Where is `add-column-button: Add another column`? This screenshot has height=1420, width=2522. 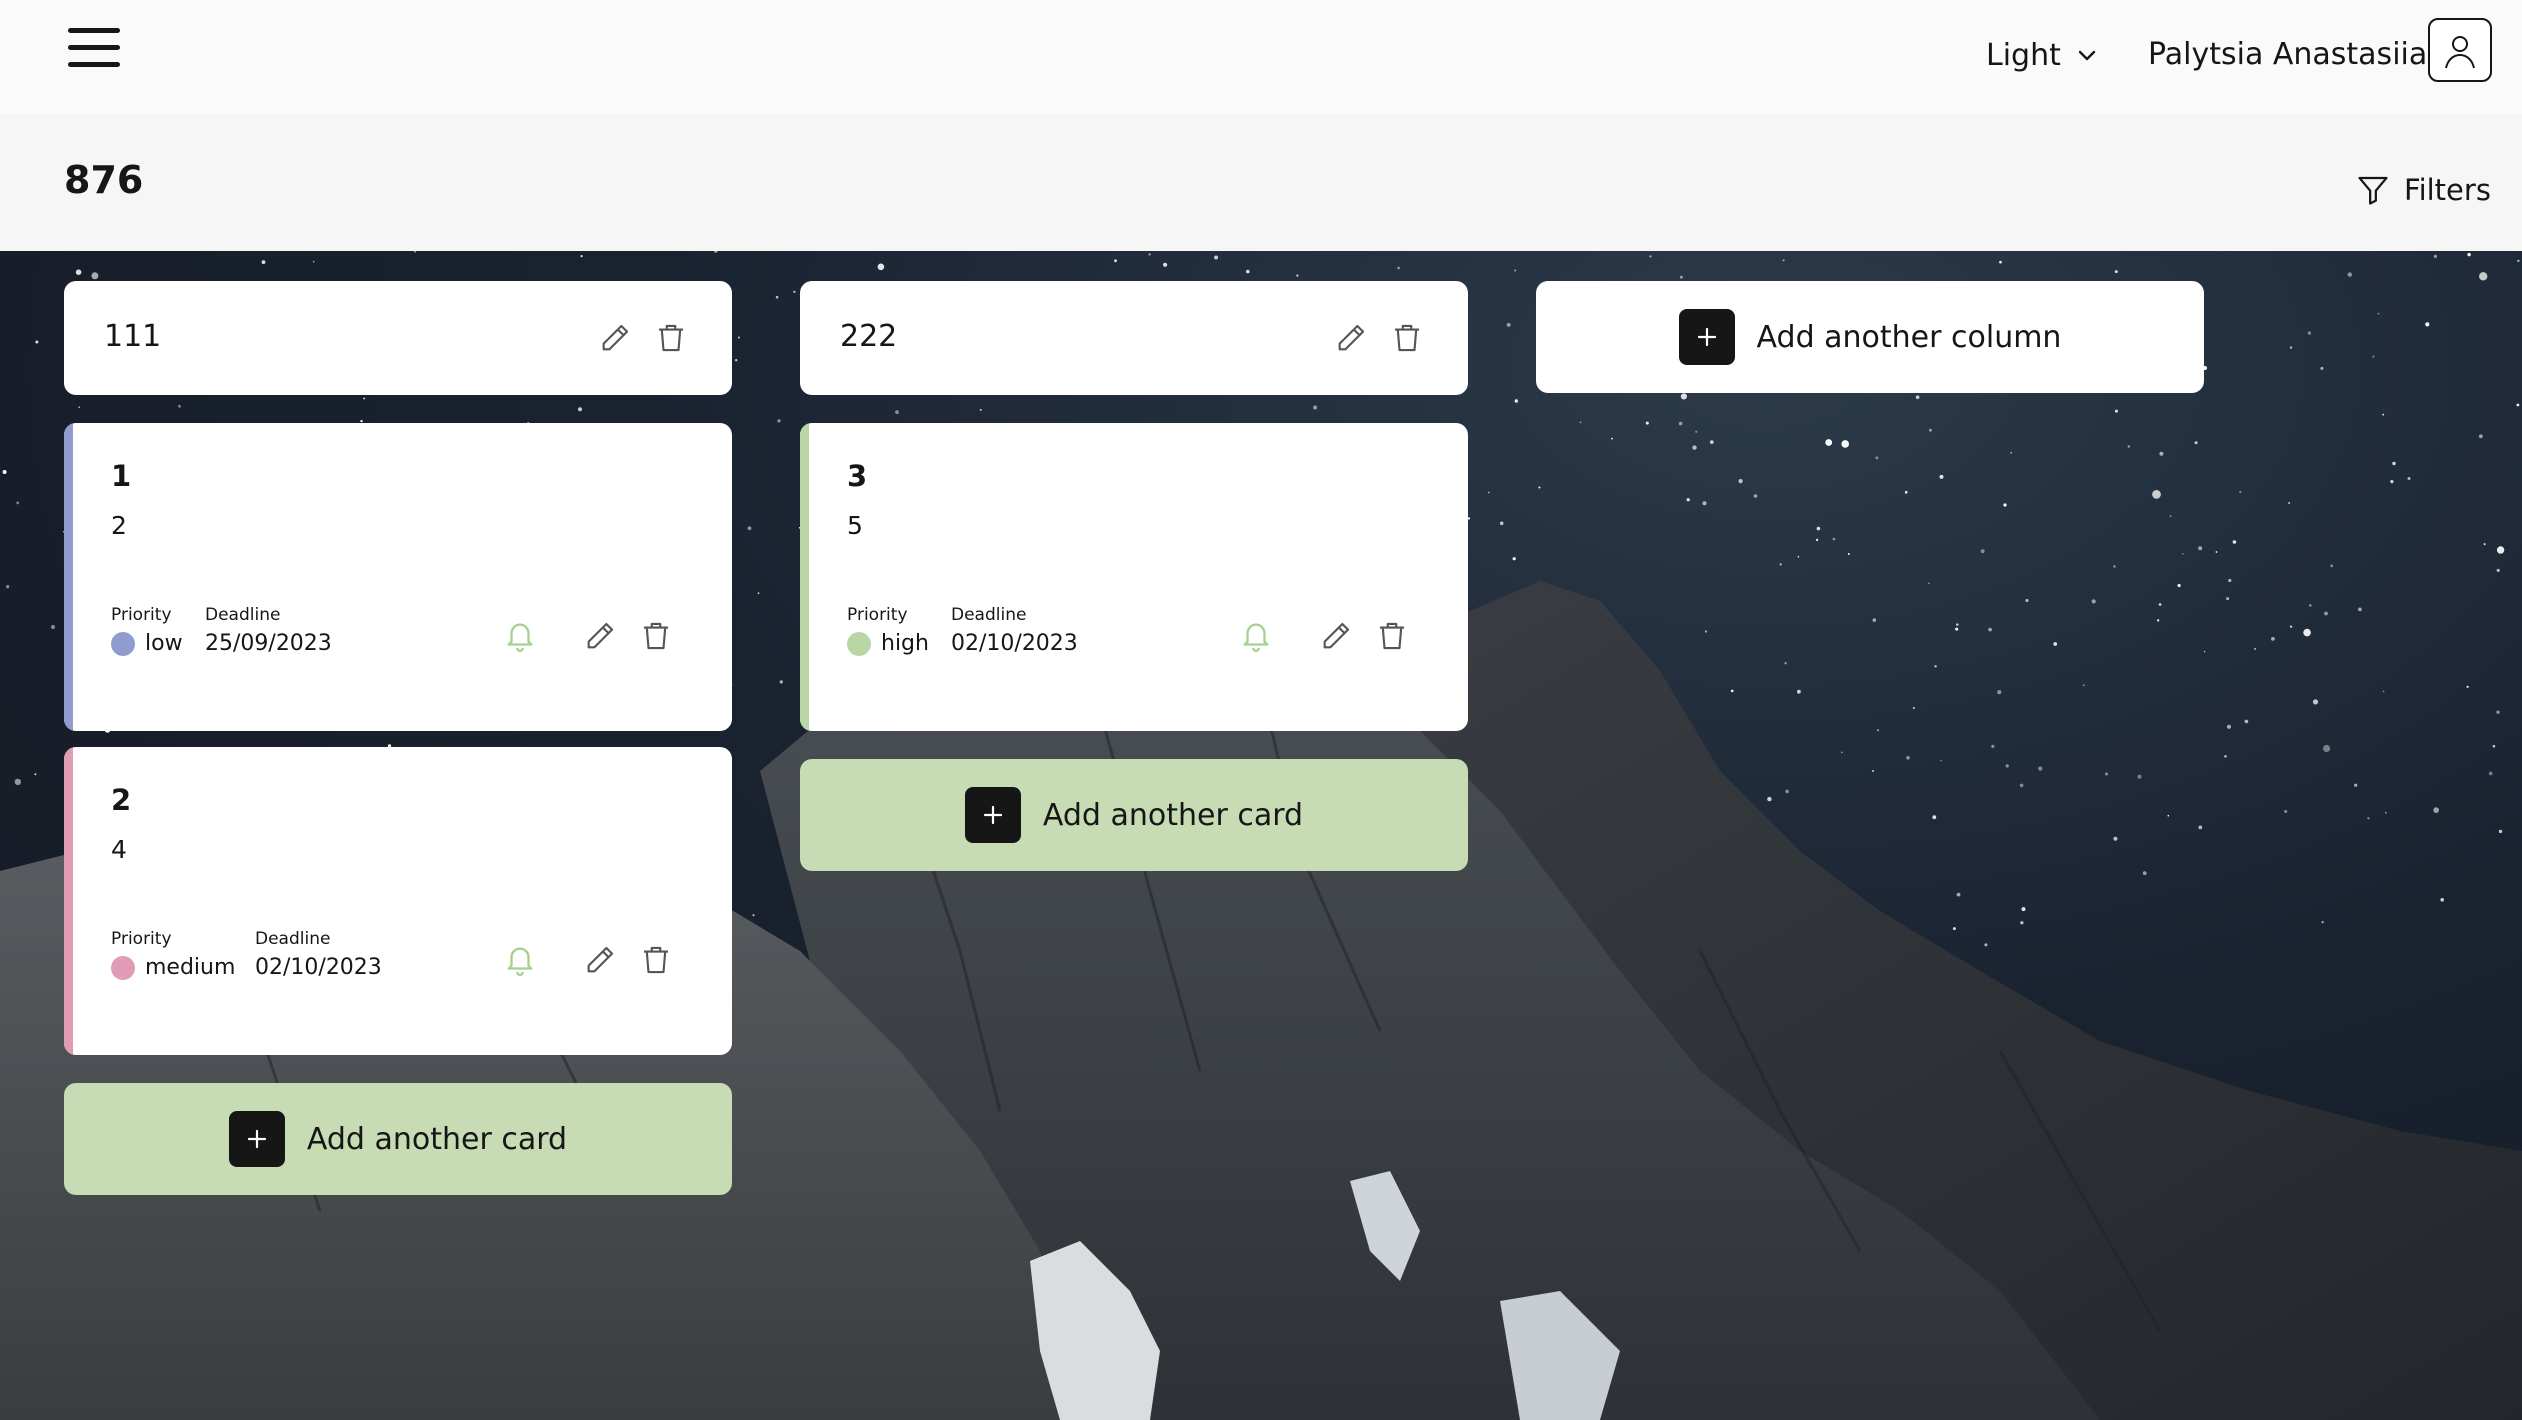 add-column-button: Add another column is located at coordinates (1870, 337).